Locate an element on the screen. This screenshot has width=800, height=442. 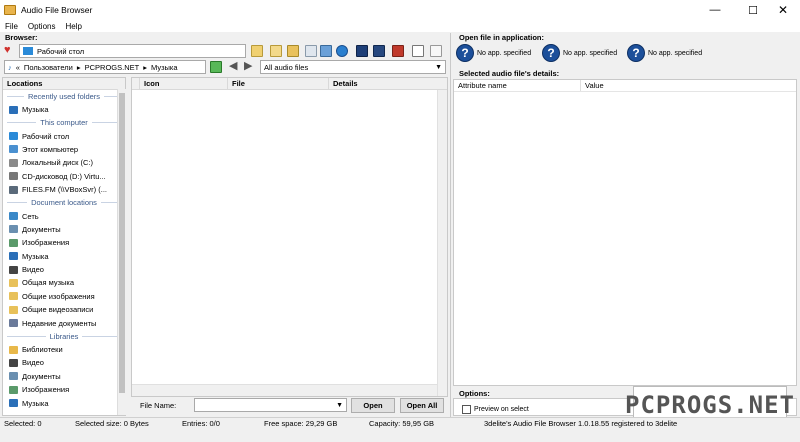
path-combobox: Рабочий стол is located at coordinates (132, 51).